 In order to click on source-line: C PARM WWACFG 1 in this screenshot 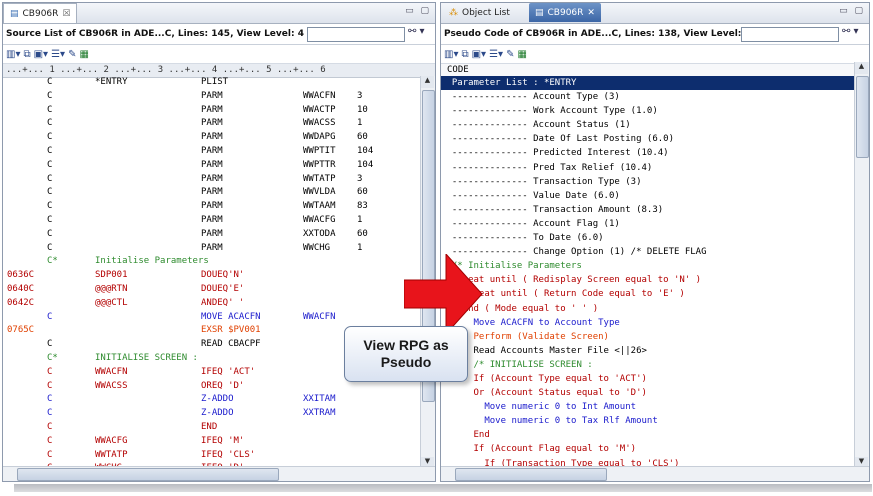, I will do `click(212, 221)`.